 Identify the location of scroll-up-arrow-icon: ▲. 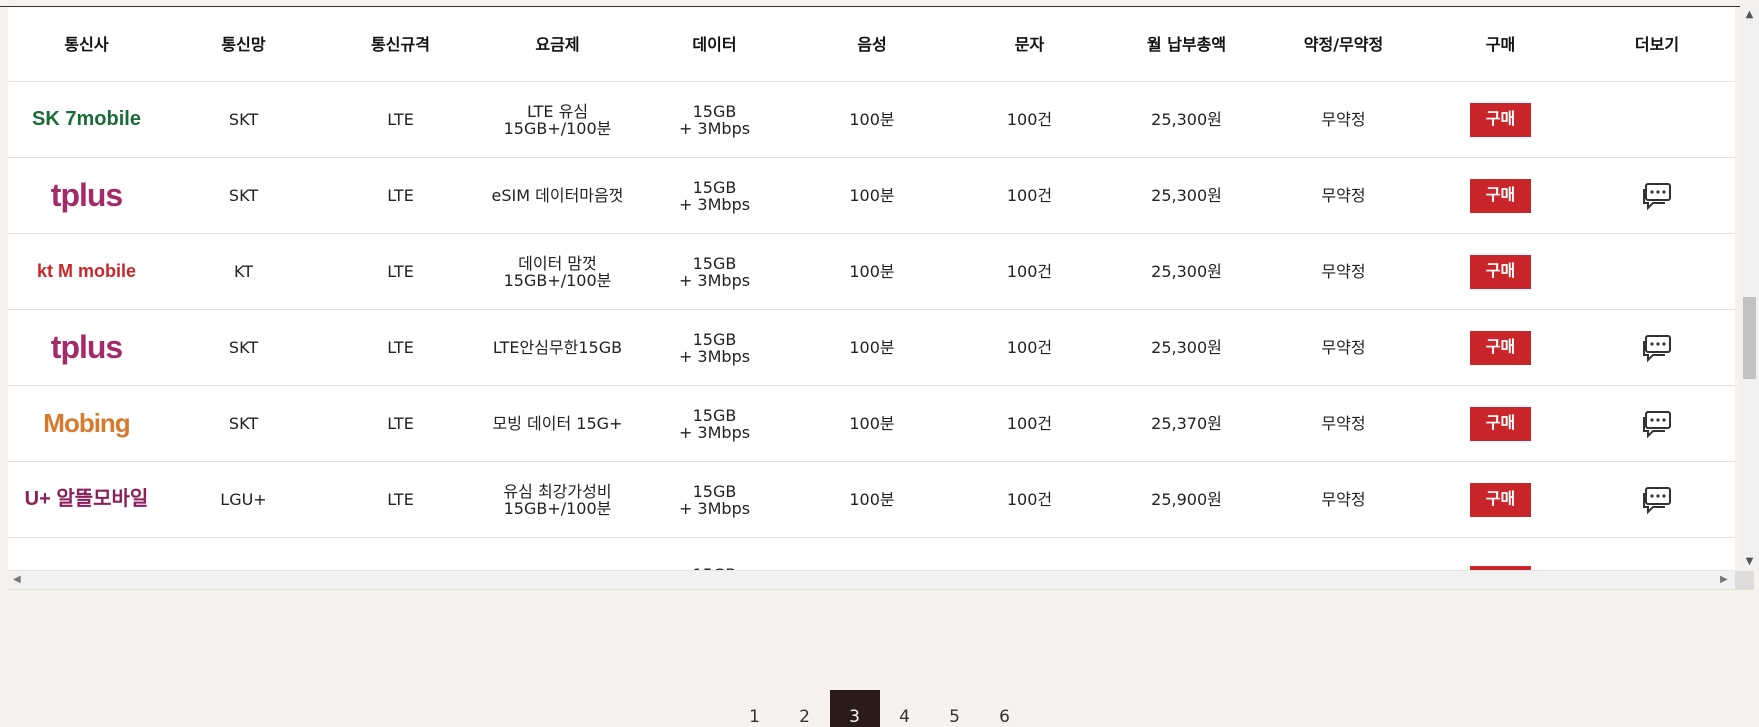
(1749, 15).